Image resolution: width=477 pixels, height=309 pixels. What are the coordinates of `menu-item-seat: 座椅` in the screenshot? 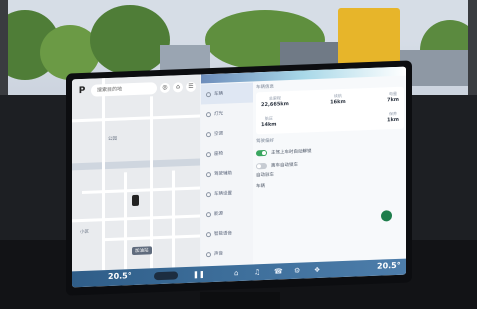 It's located at (227, 153).